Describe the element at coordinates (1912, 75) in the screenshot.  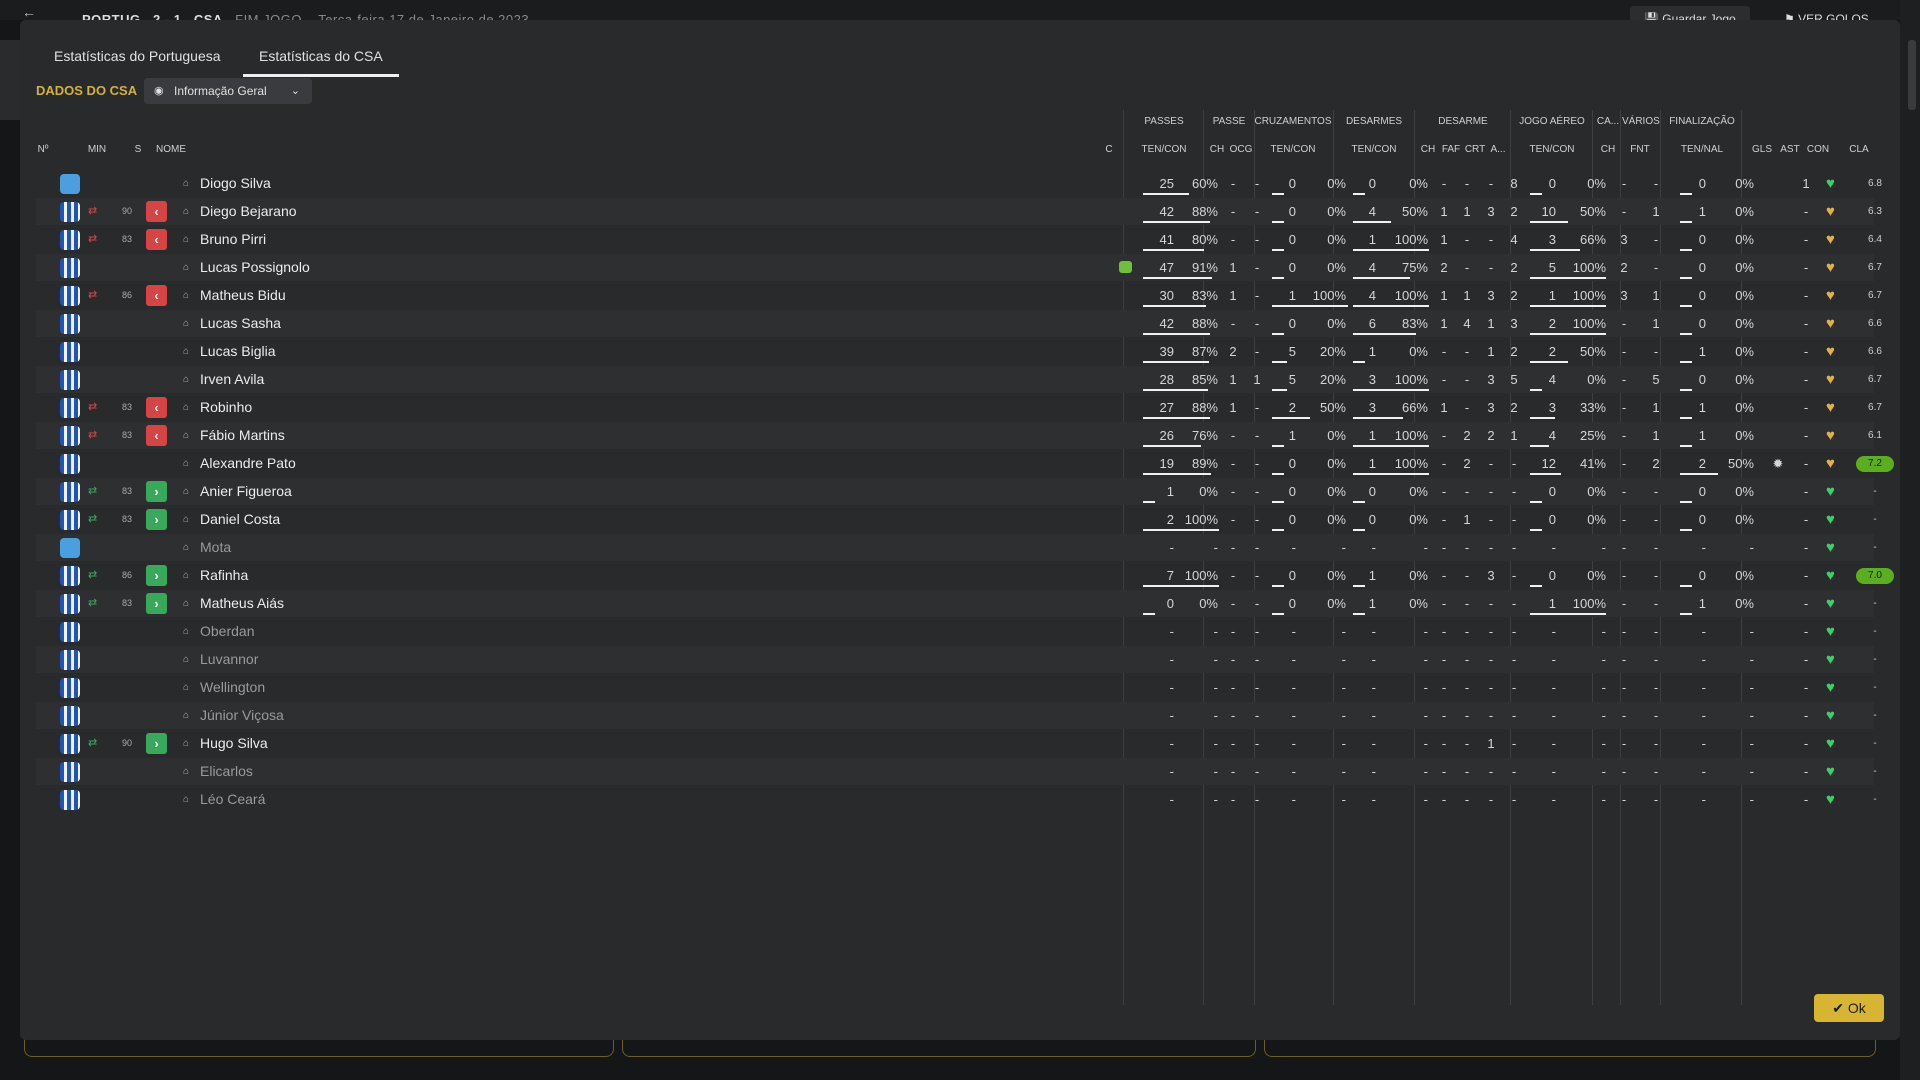
I see `scrollbar` at that location.